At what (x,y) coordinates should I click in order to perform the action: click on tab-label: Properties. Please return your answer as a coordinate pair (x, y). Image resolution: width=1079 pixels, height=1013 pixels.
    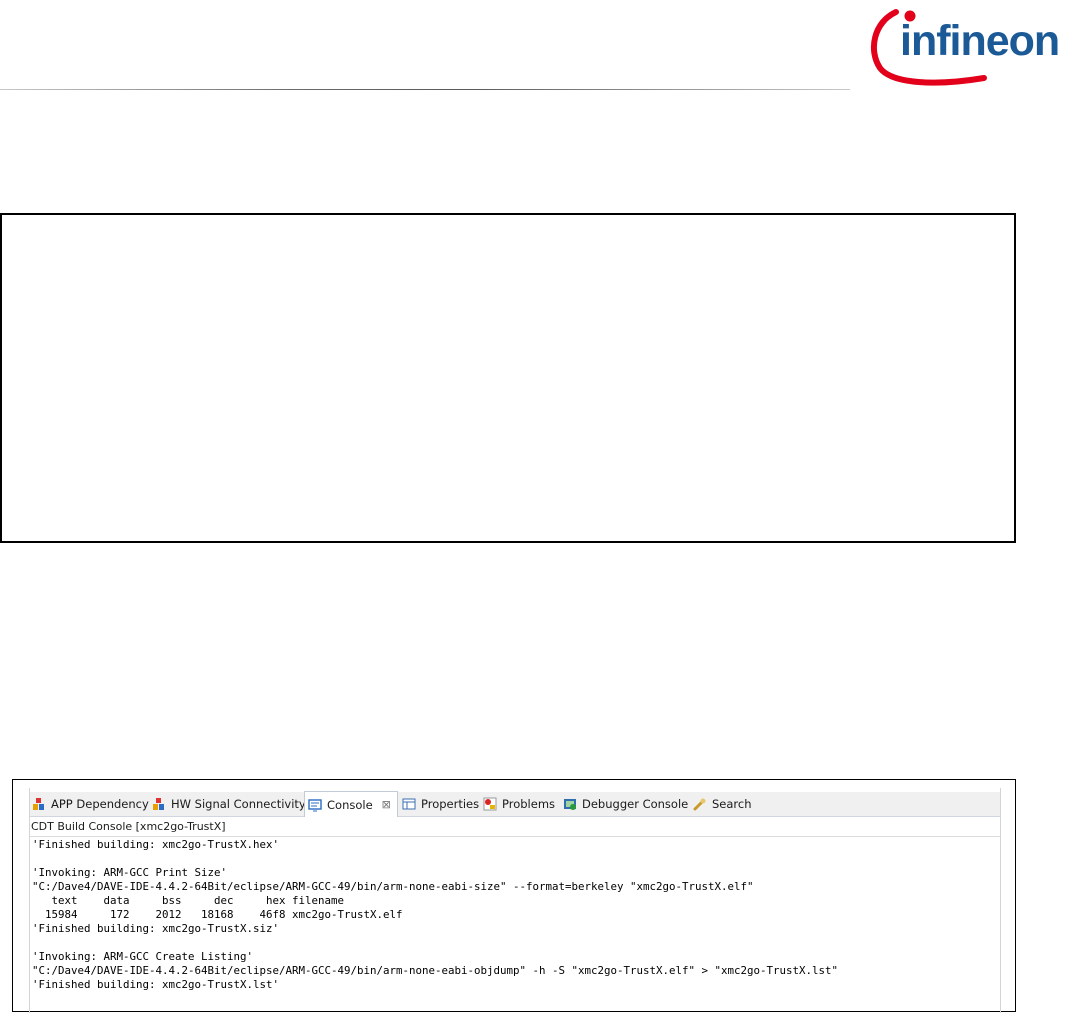
    Looking at the image, I should click on (450, 804).